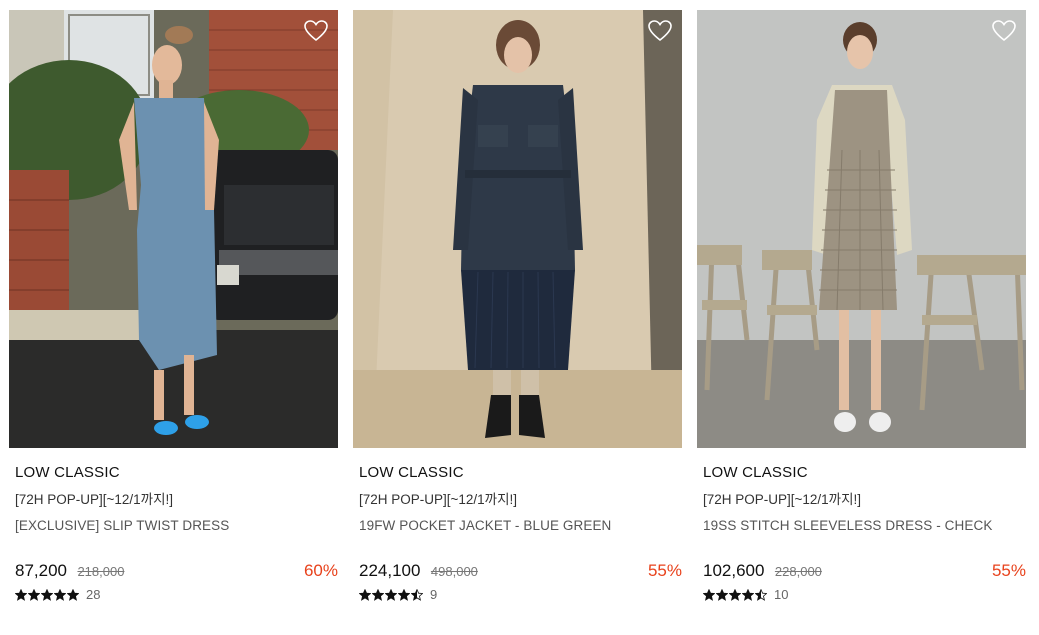 The height and width of the screenshot is (635, 1039). I want to click on review-count: 9, so click(434, 594).